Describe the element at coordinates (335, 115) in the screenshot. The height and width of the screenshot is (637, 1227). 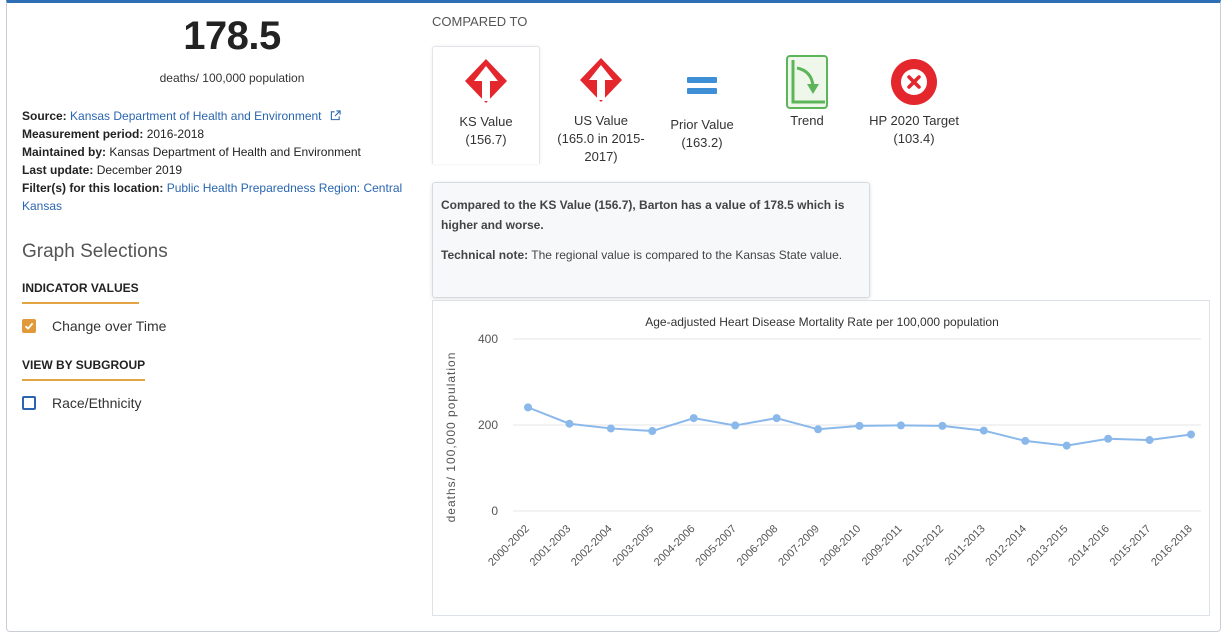
I see `external-link-icon` at that location.